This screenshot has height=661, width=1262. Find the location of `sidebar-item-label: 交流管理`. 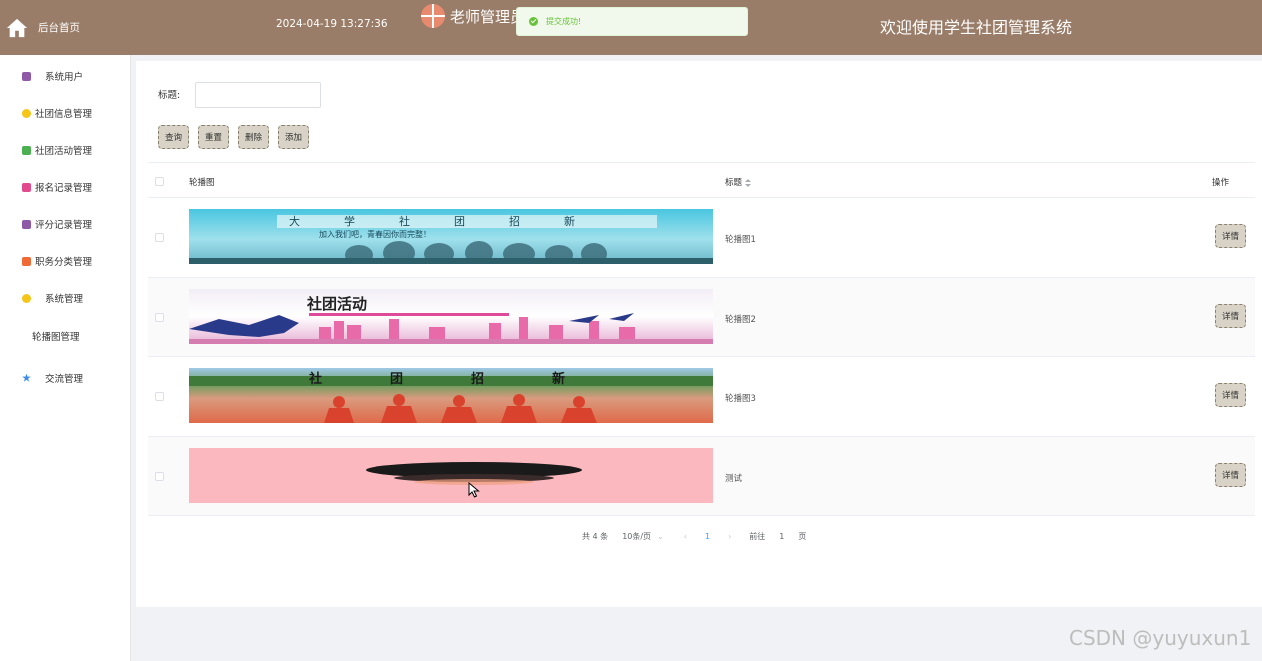

sidebar-item-label: 交流管理 is located at coordinates (64, 379).